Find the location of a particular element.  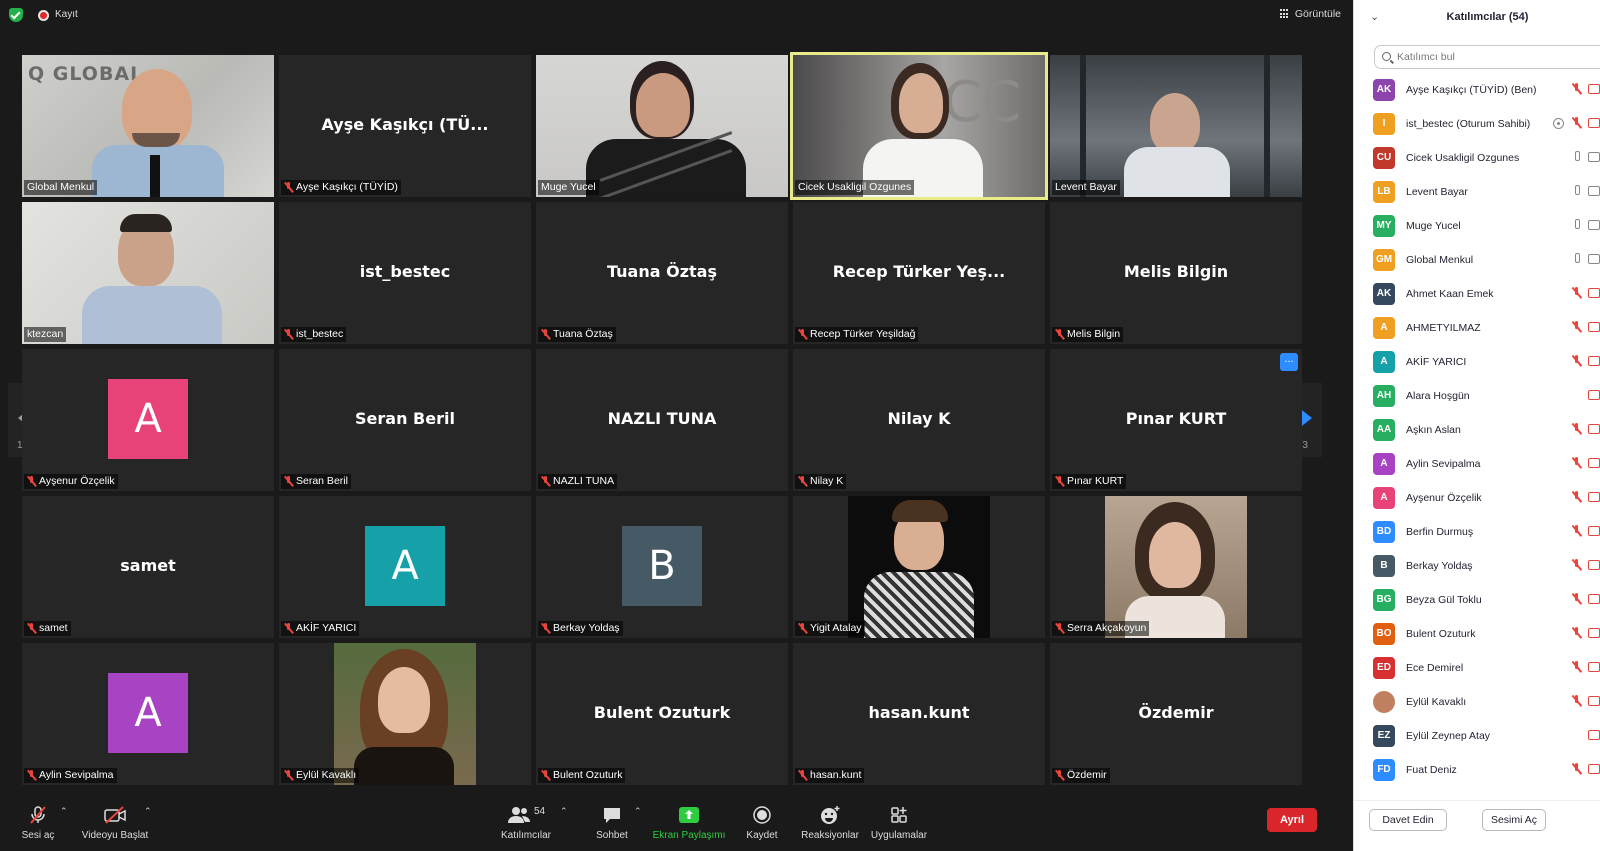

participant-row: AK Ahmet Kaan Emek is located at coordinates (1477, 295).